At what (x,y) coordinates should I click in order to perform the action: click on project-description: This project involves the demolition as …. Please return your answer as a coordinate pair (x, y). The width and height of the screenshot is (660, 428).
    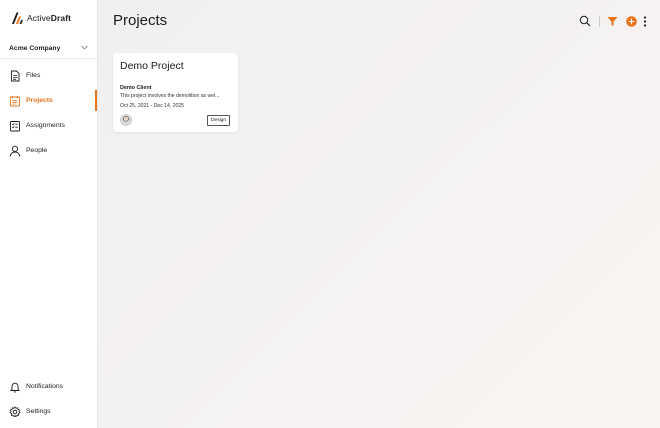
    Looking at the image, I should click on (170, 96).